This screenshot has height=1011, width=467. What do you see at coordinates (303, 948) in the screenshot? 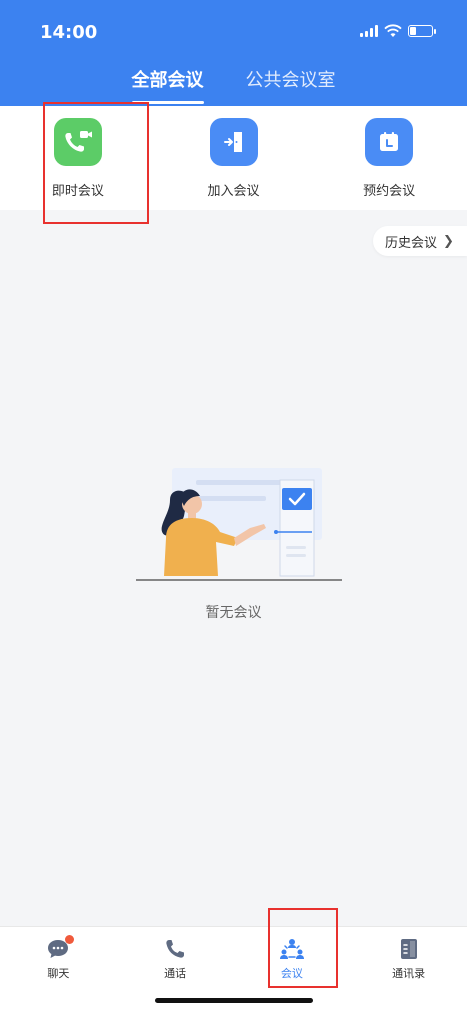
I see `meeting-tab-highlight` at bounding box center [303, 948].